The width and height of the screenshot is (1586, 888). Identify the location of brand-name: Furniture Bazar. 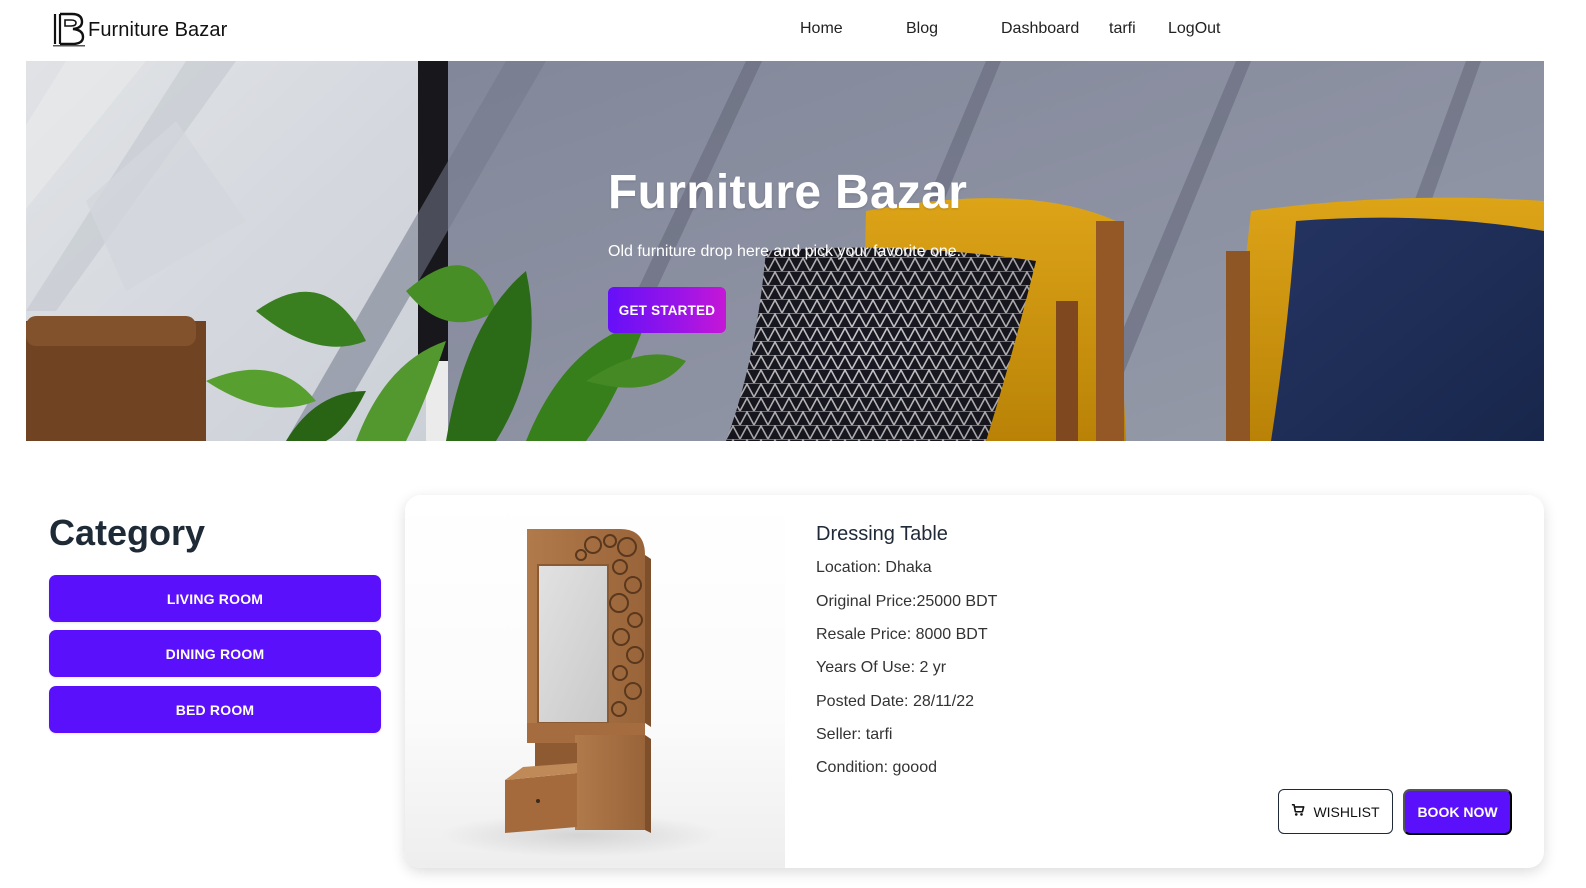
(158, 29).